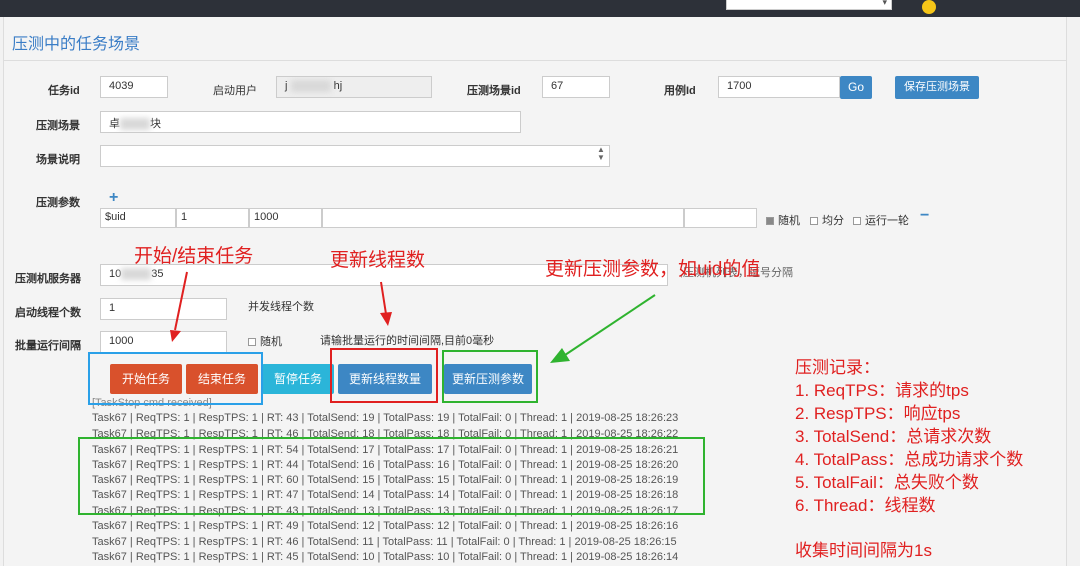 This screenshot has height=566, width=1080. Describe the element at coordinates (837, 367) in the screenshot. I see `legend-title: 压测记录：` at that location.